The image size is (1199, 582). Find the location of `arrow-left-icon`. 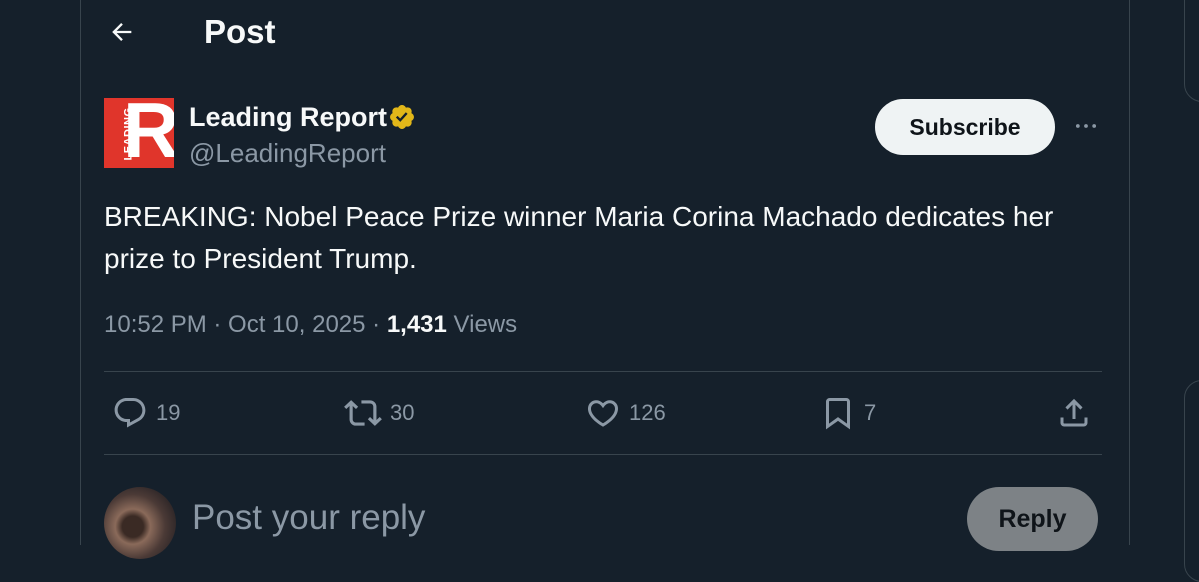

arrow-left-icon is located at coordinates (122, 32).